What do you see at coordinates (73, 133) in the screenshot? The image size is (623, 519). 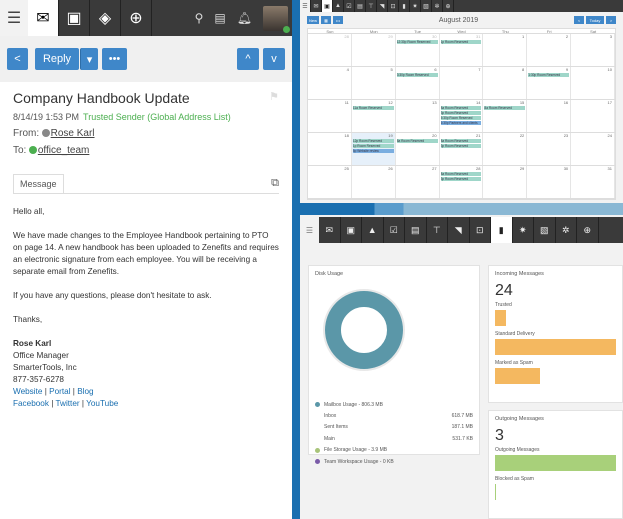 I see `sender-link: Rose Karl` at bounding box center [73, 133].